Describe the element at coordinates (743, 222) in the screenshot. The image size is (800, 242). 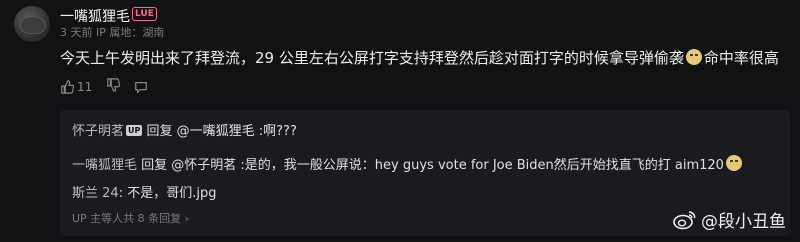
I see `watermark-text: @段小丑鱼` at that location.